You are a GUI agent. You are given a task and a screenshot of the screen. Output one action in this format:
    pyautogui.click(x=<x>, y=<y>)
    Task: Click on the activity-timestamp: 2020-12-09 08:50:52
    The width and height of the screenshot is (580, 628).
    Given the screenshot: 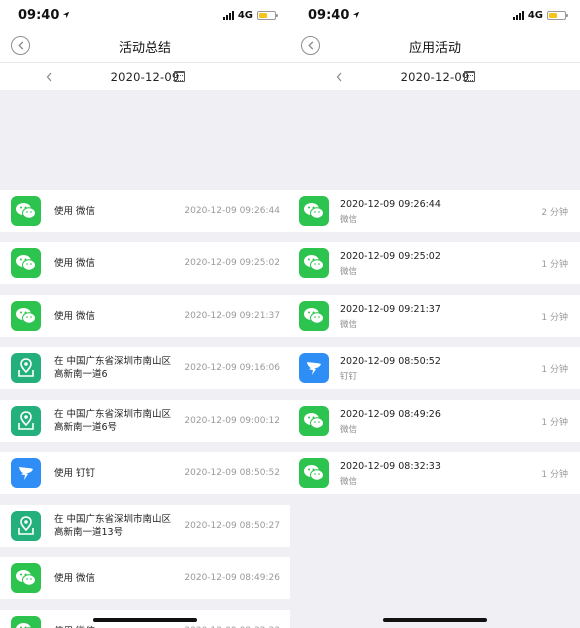 What is the action you would take?
    pyautogui.click(x=232, y=473)
    